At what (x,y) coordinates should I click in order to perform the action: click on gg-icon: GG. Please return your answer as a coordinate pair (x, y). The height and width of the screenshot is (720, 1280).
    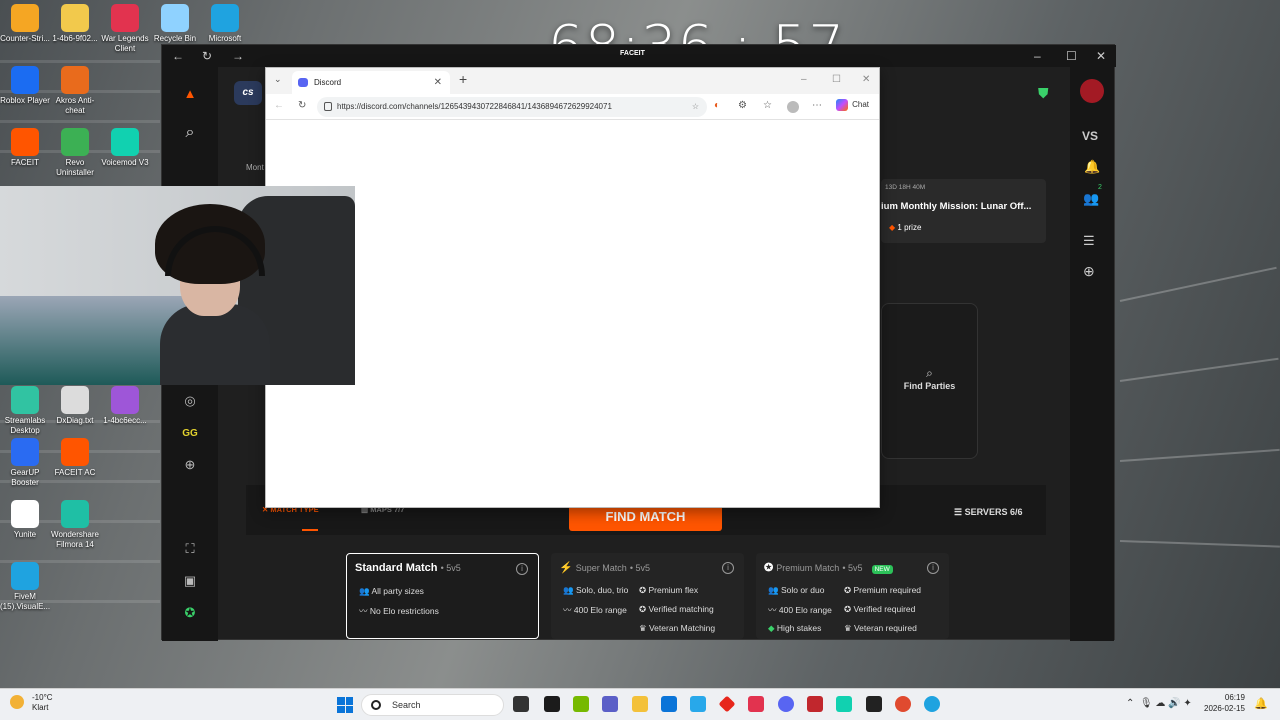
    Looking at the image, I should click on (190, 433).